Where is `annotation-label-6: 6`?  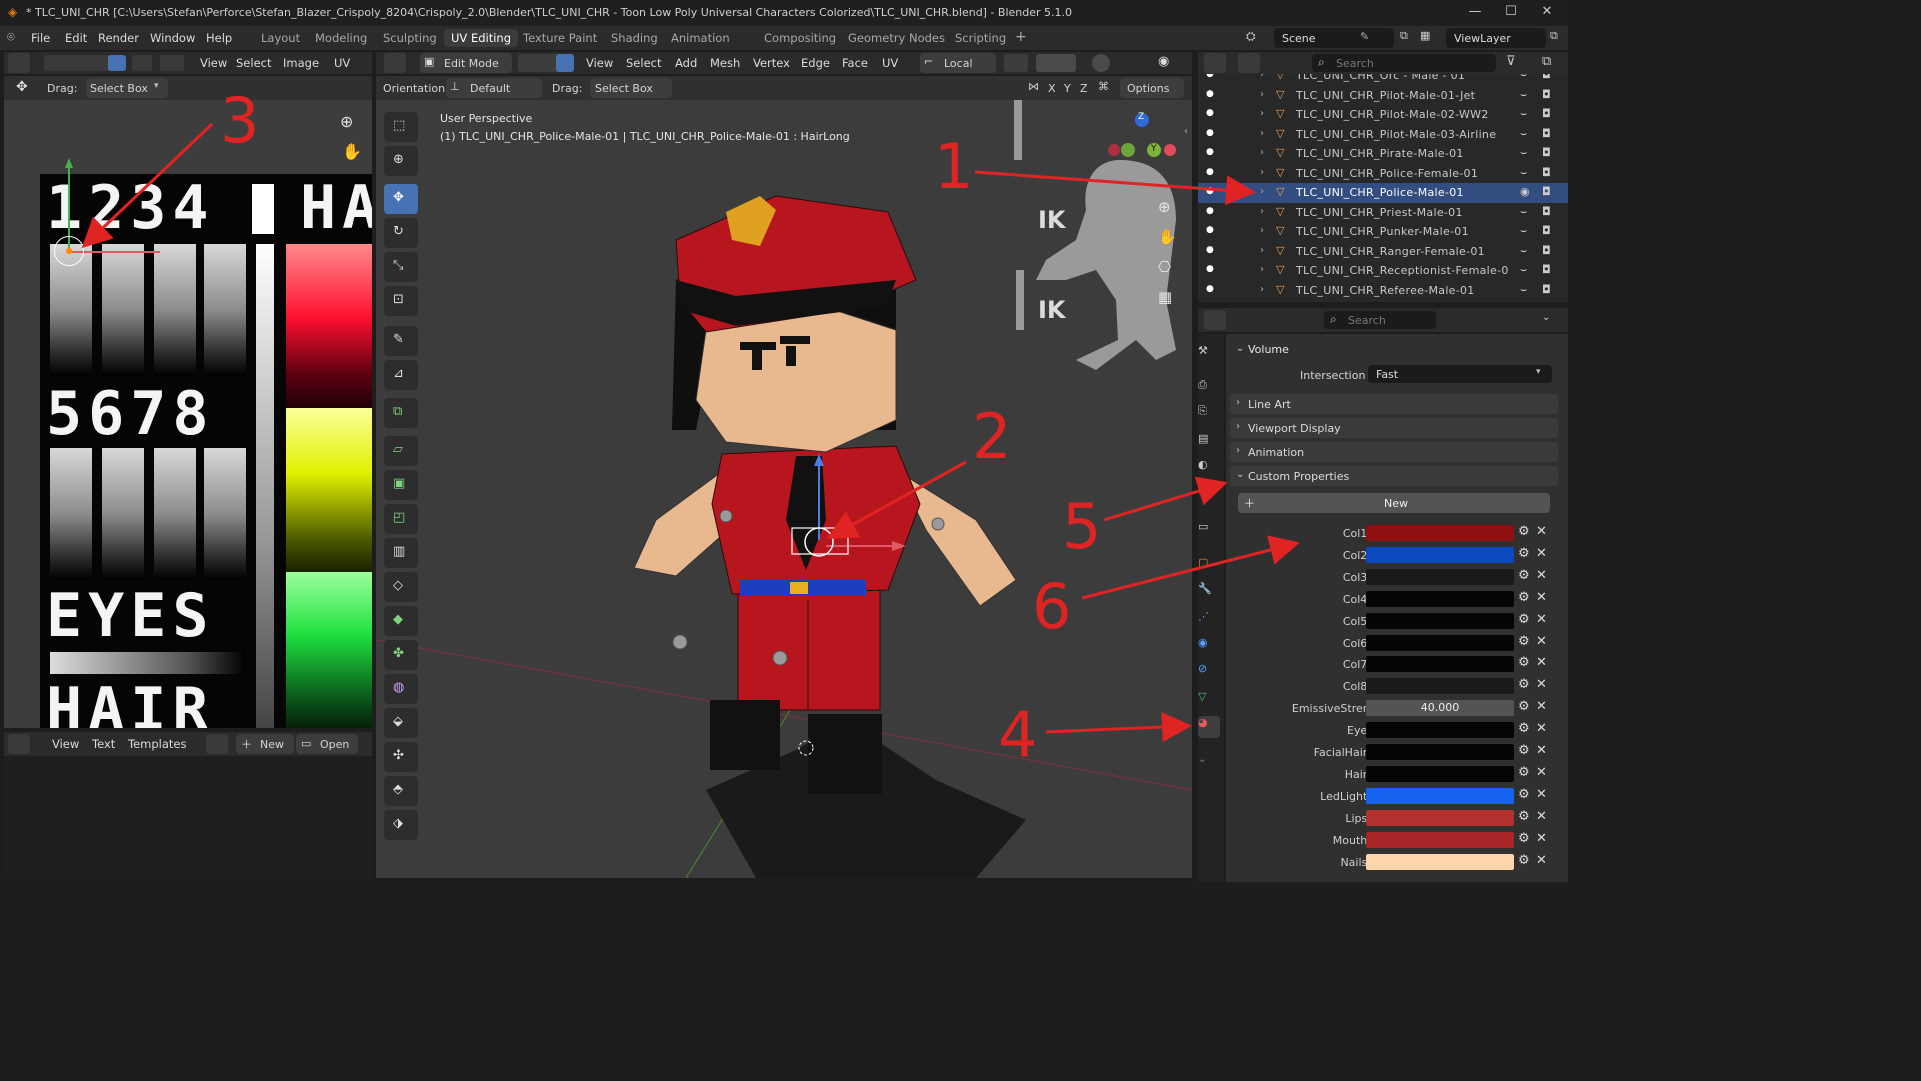
annotation-label-6: 6 is located at coordinates (1052, 606).